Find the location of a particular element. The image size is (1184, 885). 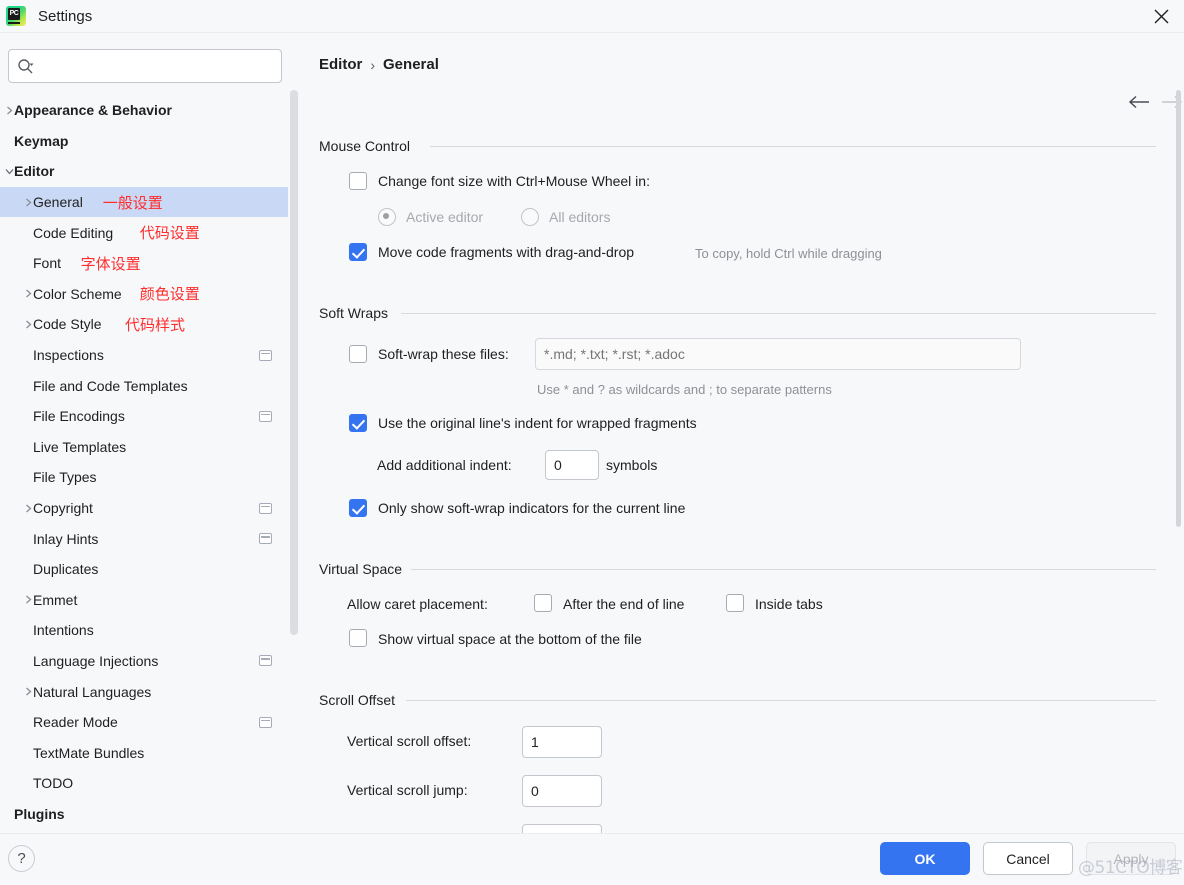

apply-button: Apply is located at coordinates (1131, 858).